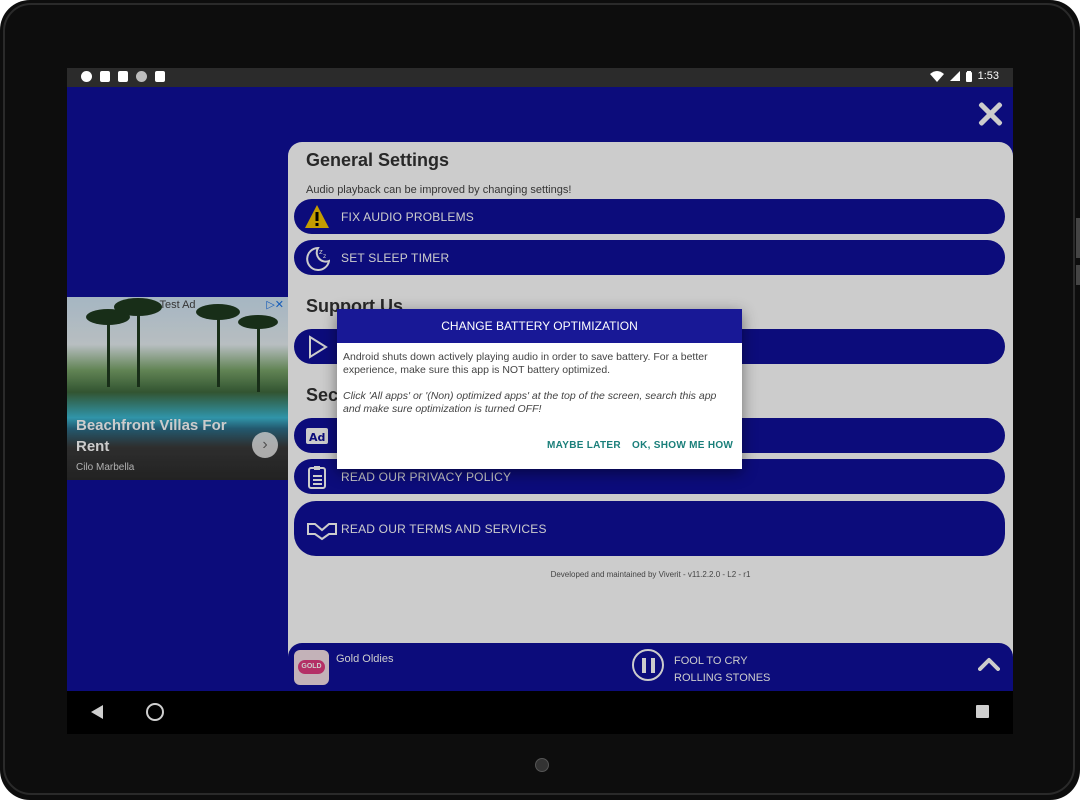 This screenshot has height=800, width=1080. I want to click on circle-icon, so click(141, 76).